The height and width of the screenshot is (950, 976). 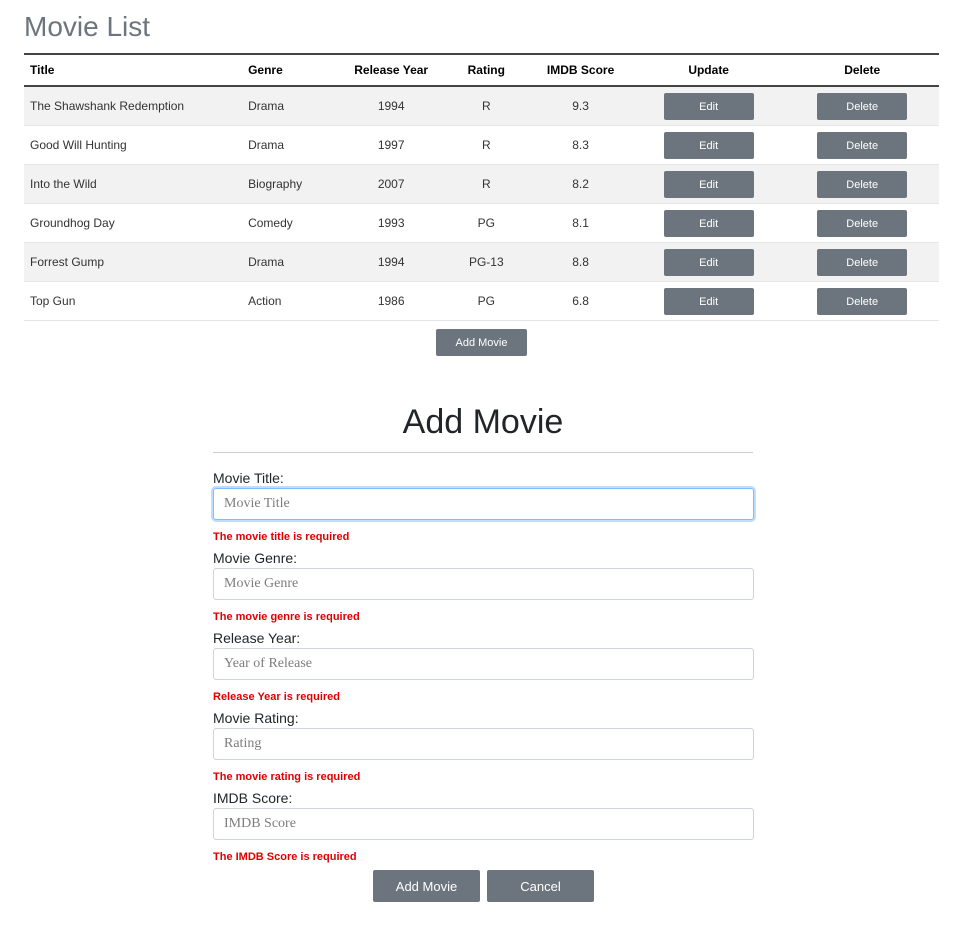 What do you see at coordinates (481, 342) in the screenshot?
I see `add-movie-button: Add Movie` at bounding box center [481, 342].